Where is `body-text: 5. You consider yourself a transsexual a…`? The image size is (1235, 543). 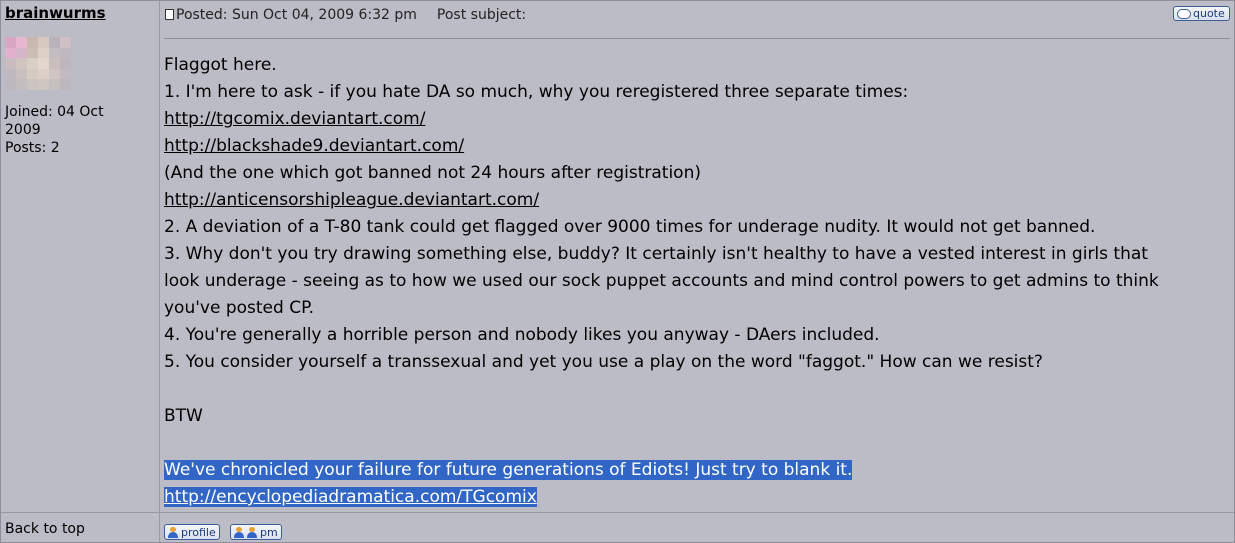 body-text: 5. You consider yourself a transsexual a… is located at coordinates (603, 362).